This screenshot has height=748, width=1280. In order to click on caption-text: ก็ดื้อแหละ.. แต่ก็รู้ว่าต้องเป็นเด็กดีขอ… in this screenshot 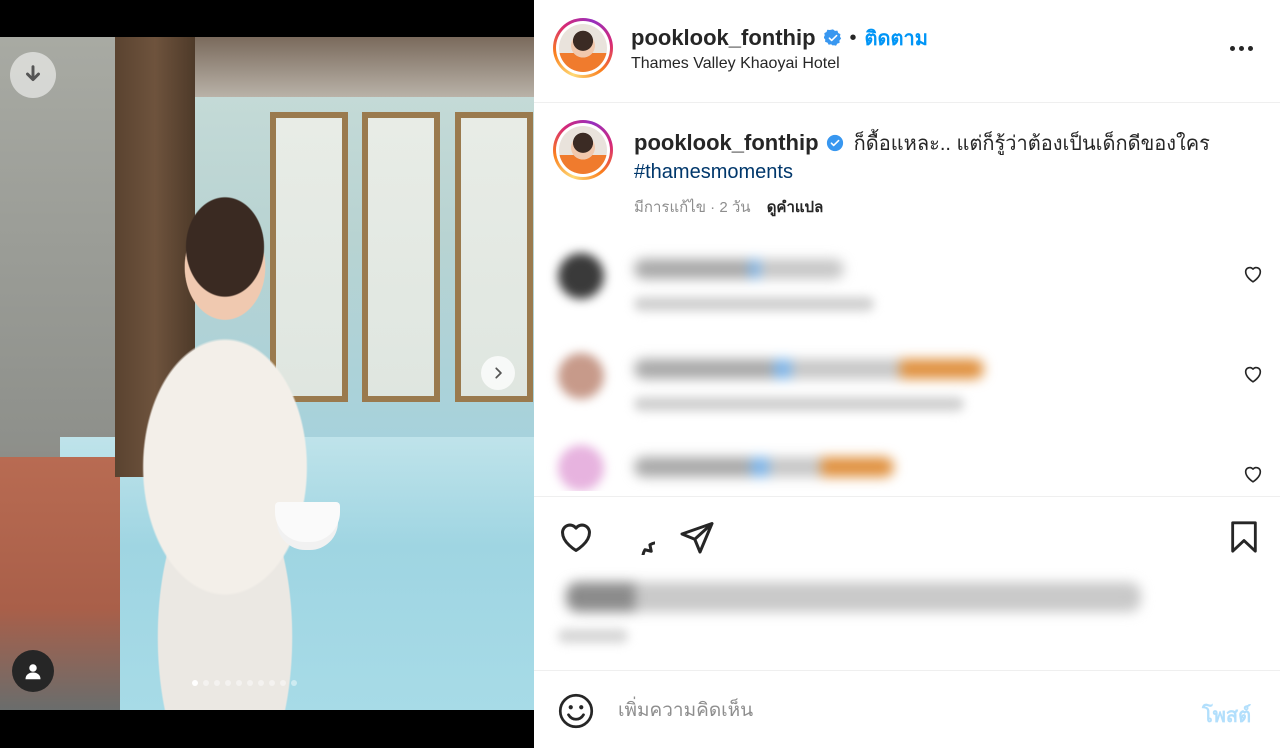, I will do `click(1031, 144)`.